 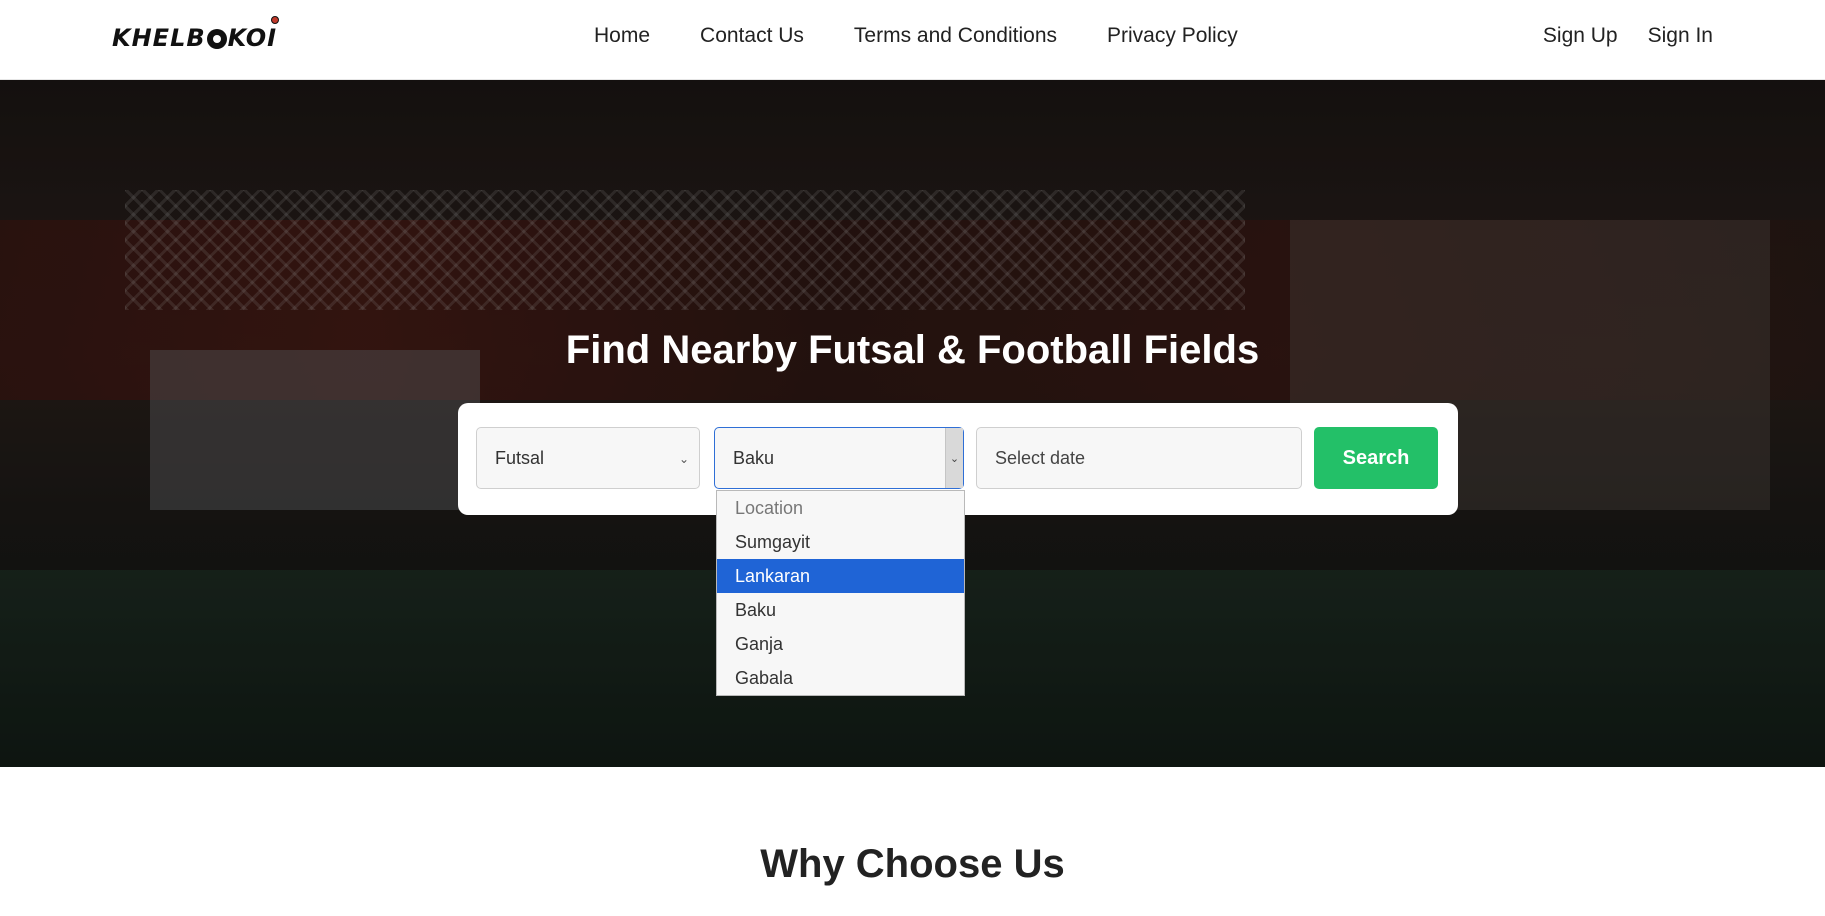 What do you see at coordinates (1172, 36) in the screenshot?
I see `nav-privacy-policy: Privacy Policy` at bounding box center [1172, 36].